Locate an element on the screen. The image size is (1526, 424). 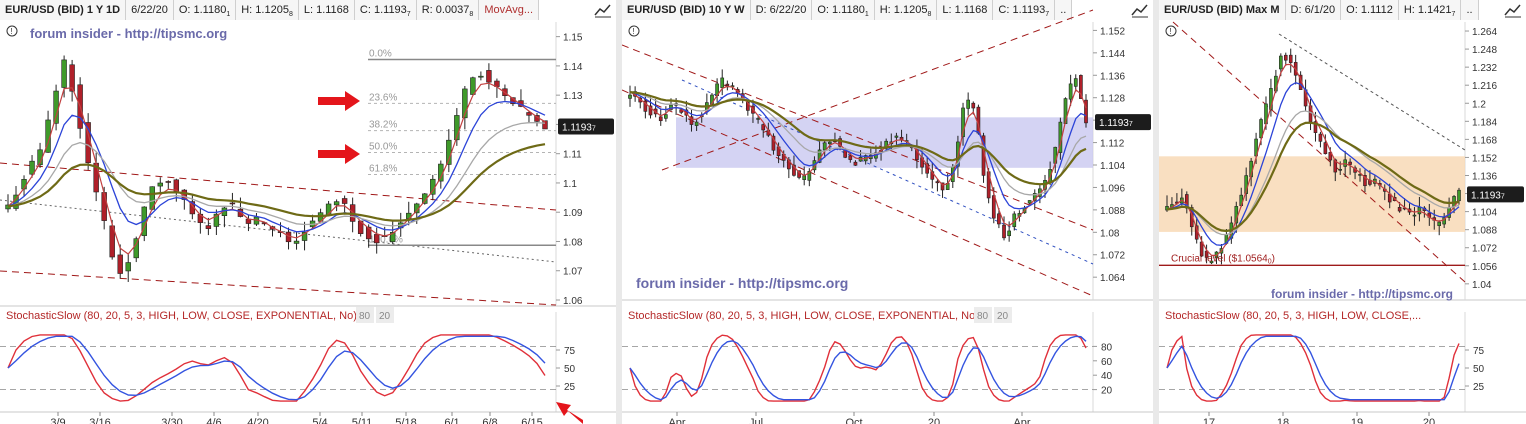
y-tick-label: 1.144 is located at coordinates (1112, 54).